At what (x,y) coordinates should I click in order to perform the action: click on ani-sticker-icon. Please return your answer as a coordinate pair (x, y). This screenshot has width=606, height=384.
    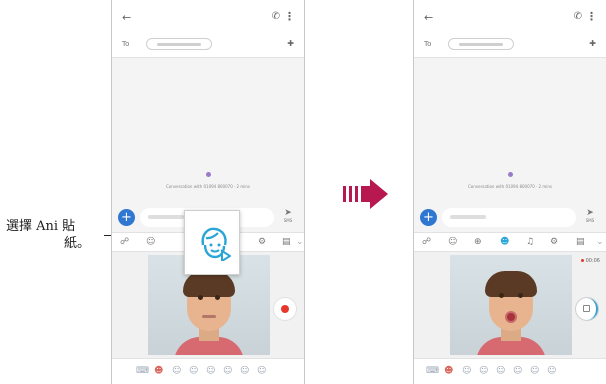
    Looking at the image, I should click on (216, 244).